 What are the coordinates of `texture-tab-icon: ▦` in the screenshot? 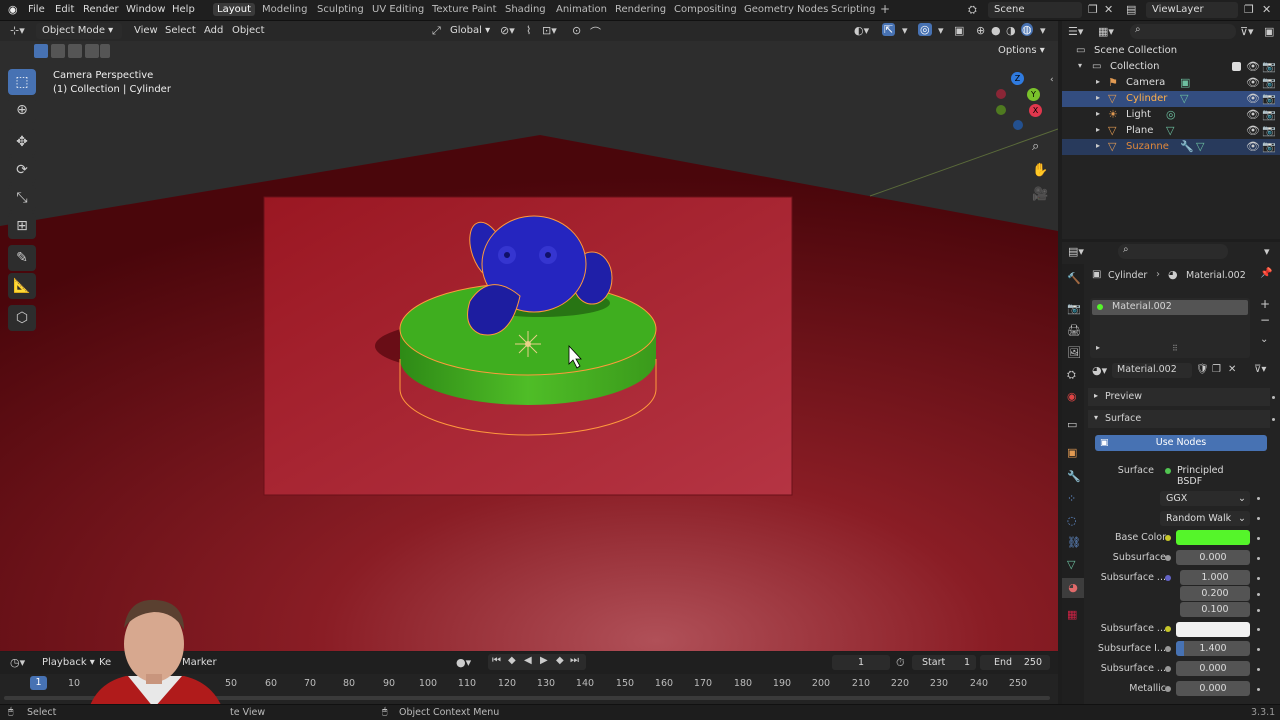 It's located at (1072, 614).